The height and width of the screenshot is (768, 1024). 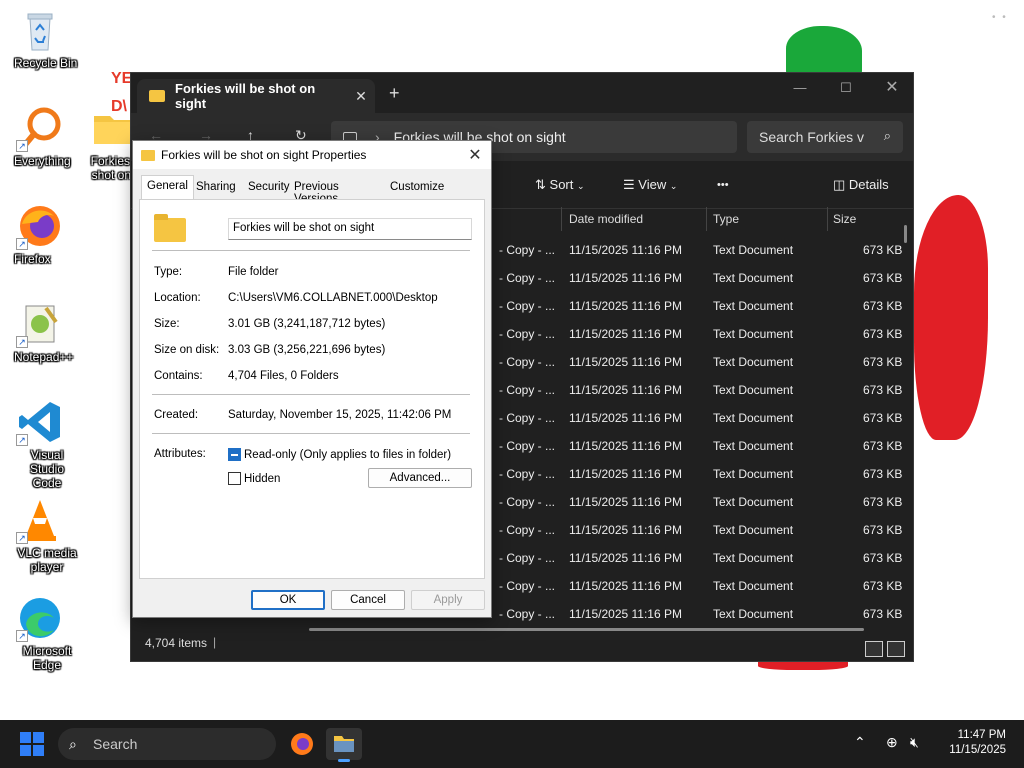 I want to click on minimize-button: —, so click(x=800, y=90).